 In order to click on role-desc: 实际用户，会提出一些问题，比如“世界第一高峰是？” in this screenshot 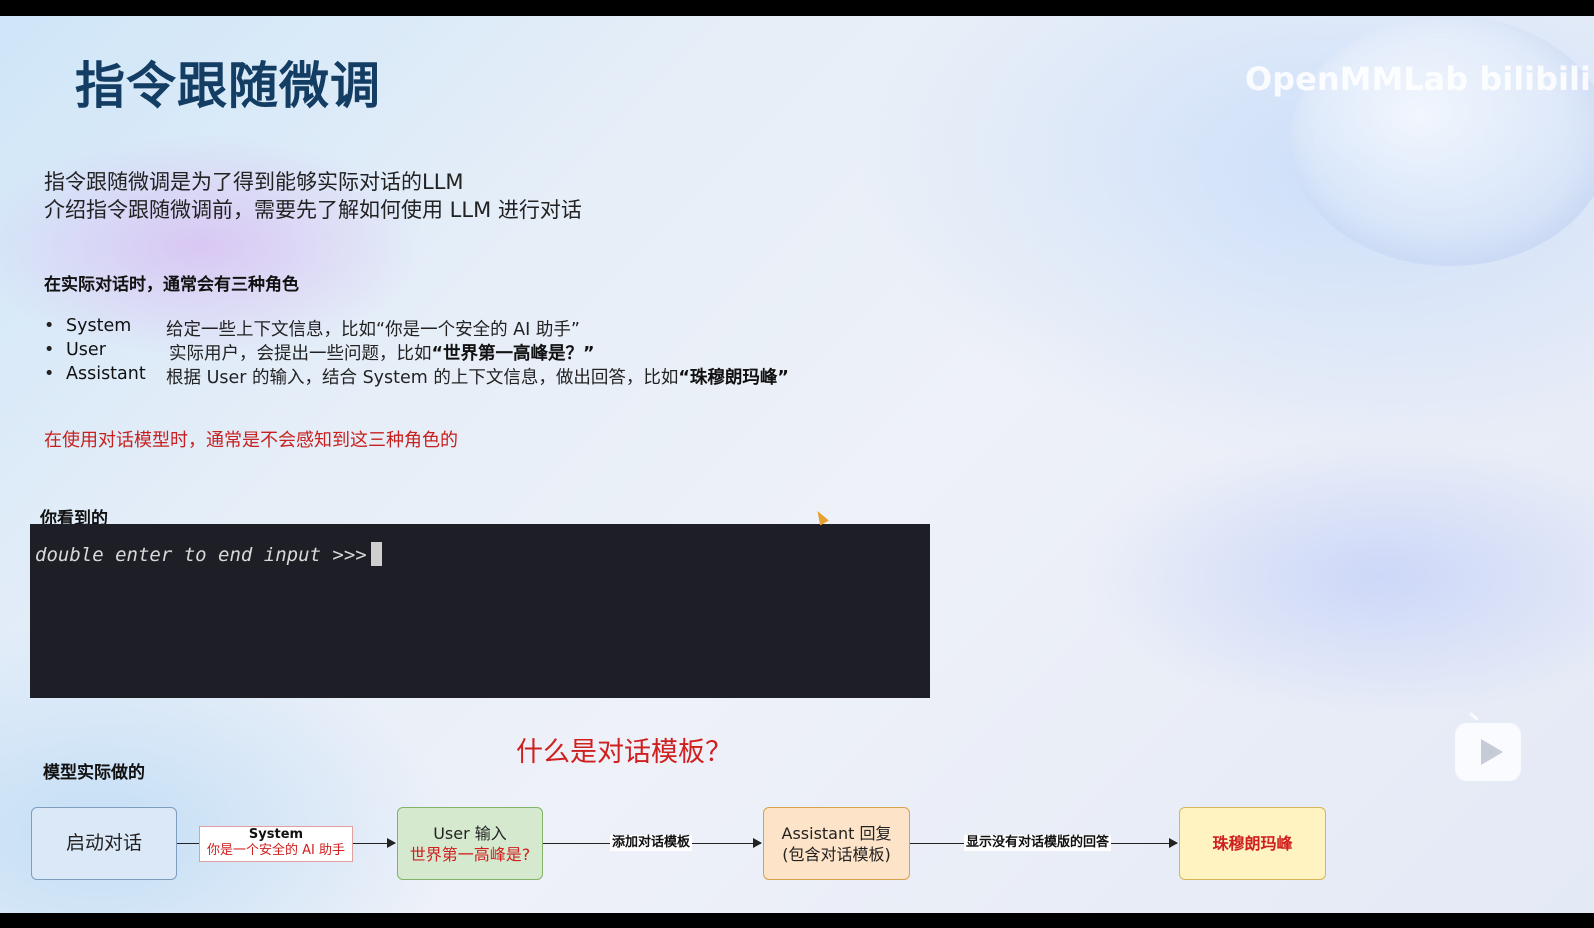, I will do `click(382, 354)`.